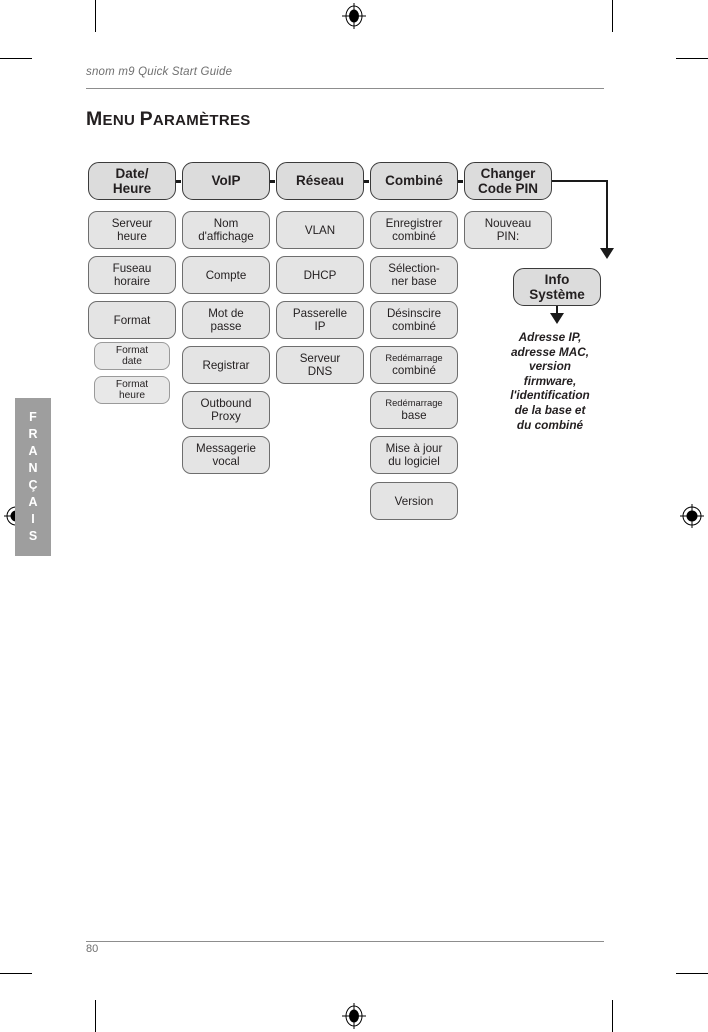 The image size is (708, 1032). I want to click on menu-node-label: Registrar, so click(225, 365).